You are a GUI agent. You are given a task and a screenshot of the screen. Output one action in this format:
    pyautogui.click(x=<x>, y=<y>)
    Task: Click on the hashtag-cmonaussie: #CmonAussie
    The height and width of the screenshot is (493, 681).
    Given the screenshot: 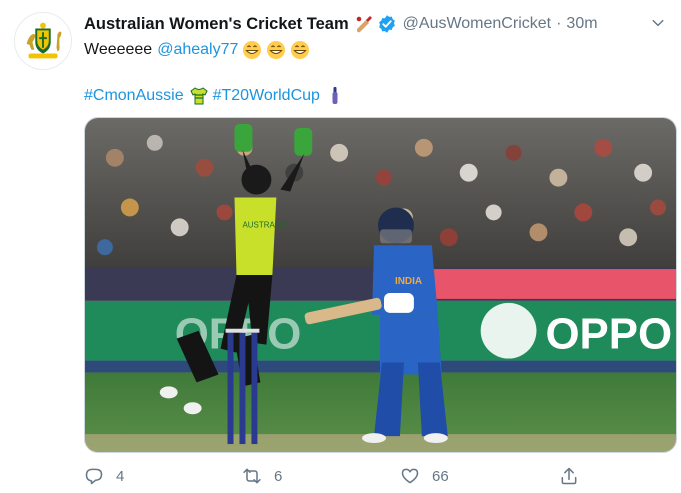 What is the action you would take?
    pyautogui.click(x=134, y=96)
    